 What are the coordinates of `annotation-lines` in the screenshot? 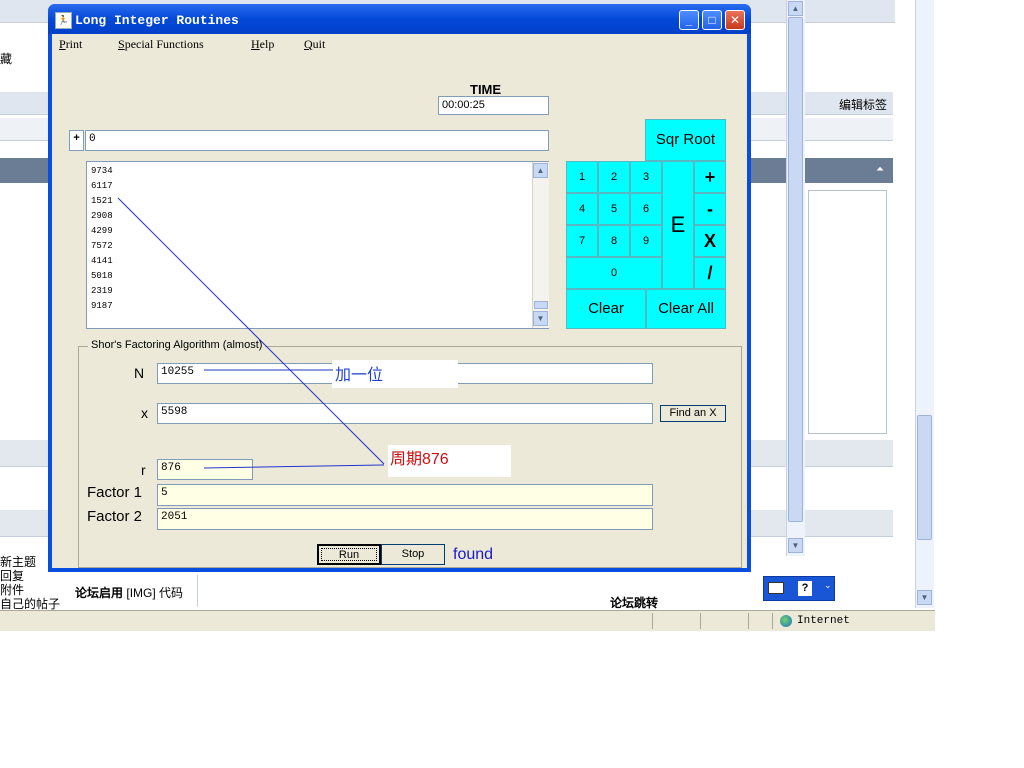 It's located at (251, 333).